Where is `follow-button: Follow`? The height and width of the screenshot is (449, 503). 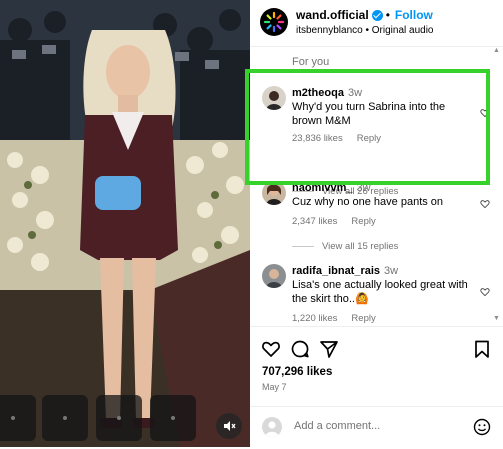
follow-button: Follow is located at coordinates (414, 15).